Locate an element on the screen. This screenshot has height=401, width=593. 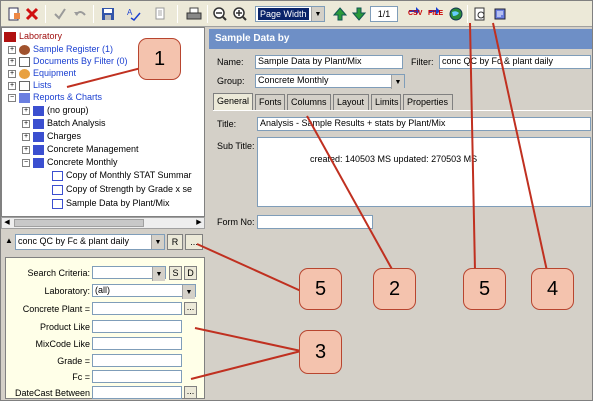
product-field is located at coordinates (137, 326).